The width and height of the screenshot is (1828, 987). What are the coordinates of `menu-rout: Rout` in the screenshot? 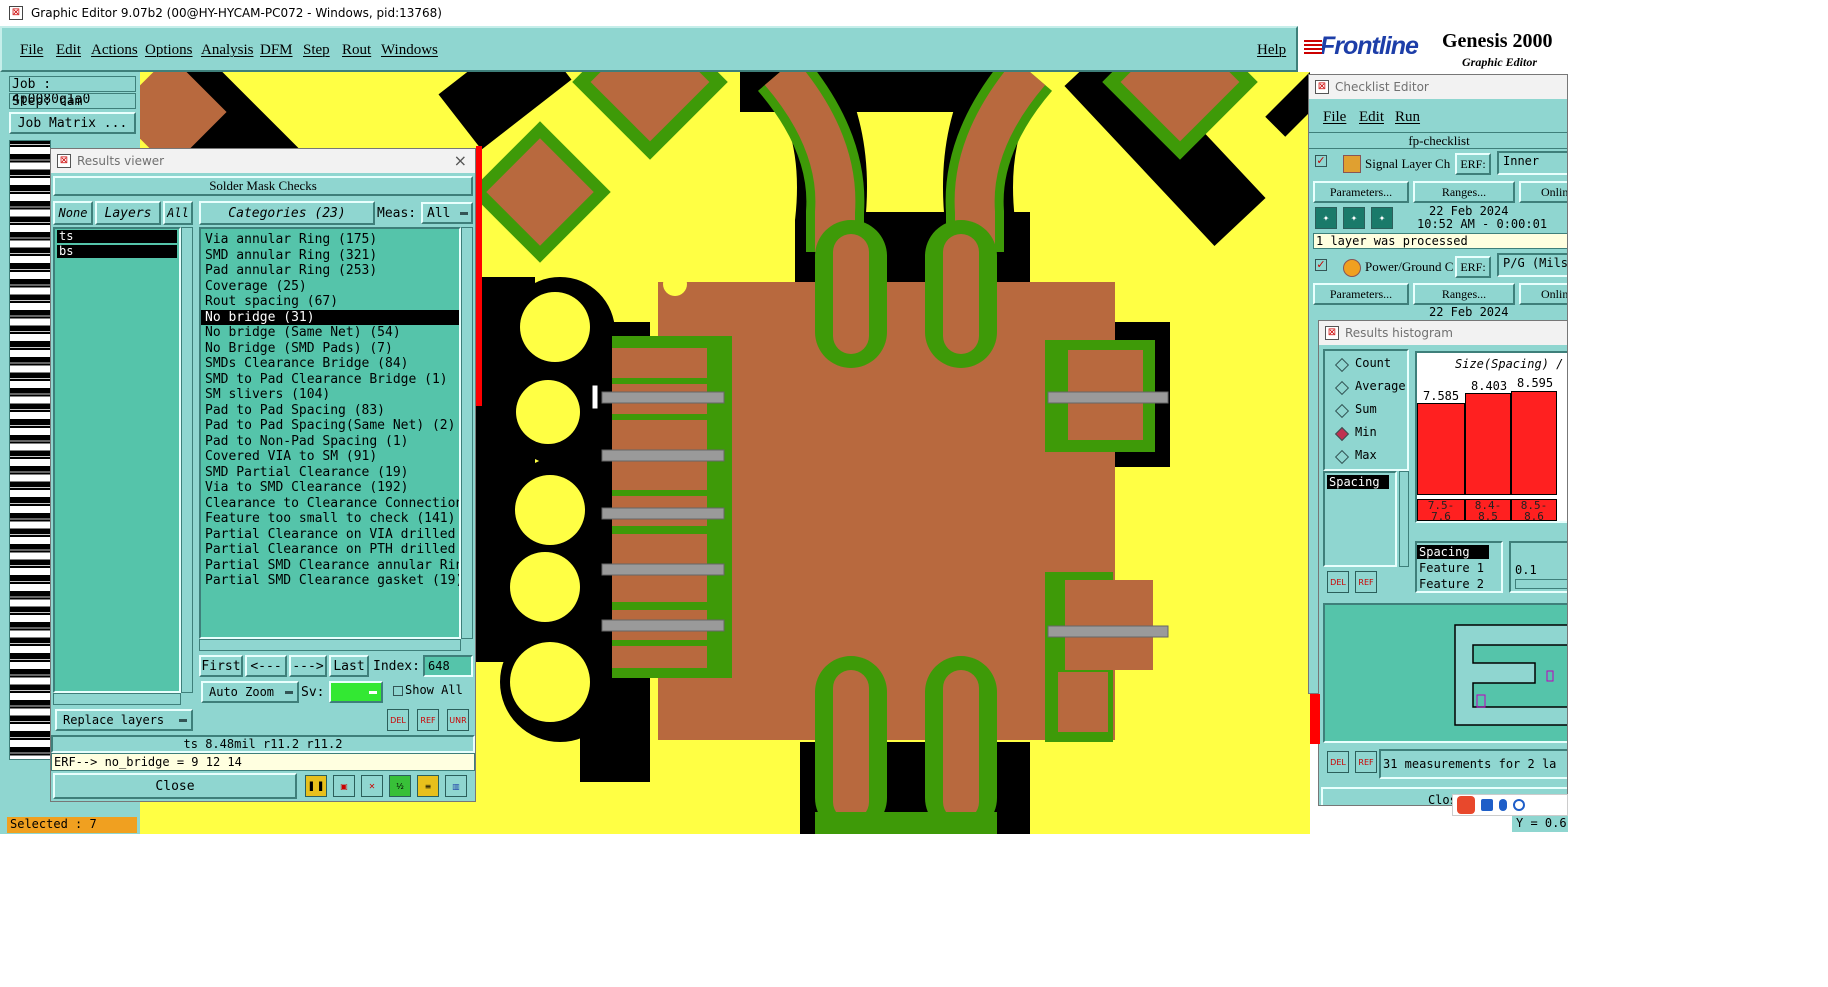 It's located at (356, 50).